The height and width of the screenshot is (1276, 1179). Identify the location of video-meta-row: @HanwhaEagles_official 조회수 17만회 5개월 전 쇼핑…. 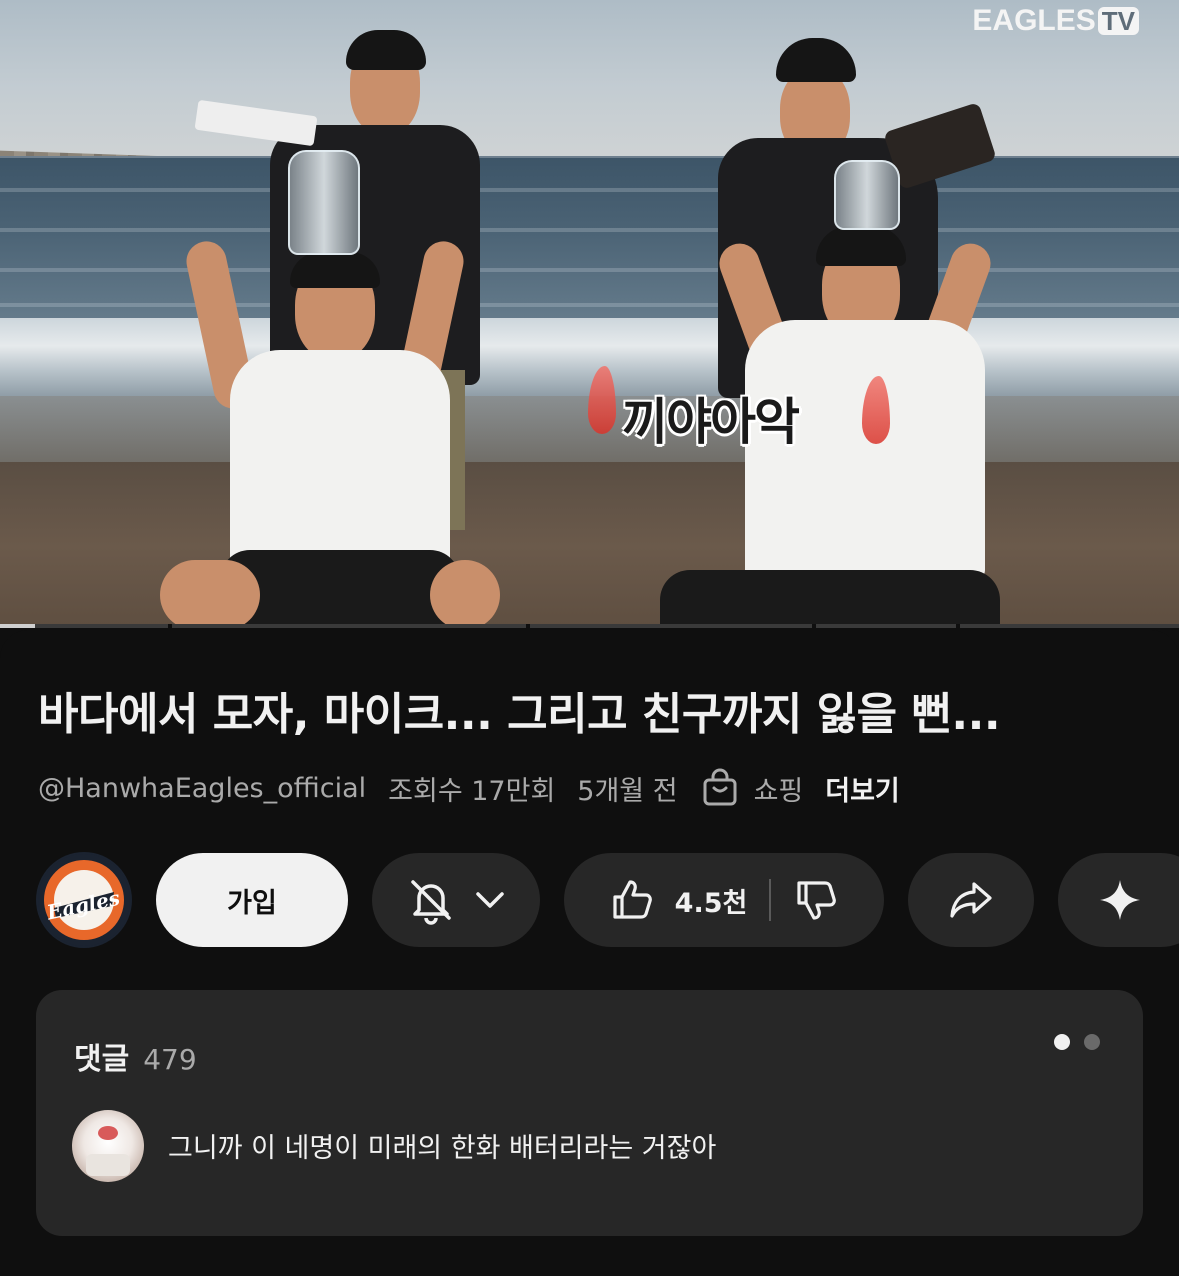
(469, 788).